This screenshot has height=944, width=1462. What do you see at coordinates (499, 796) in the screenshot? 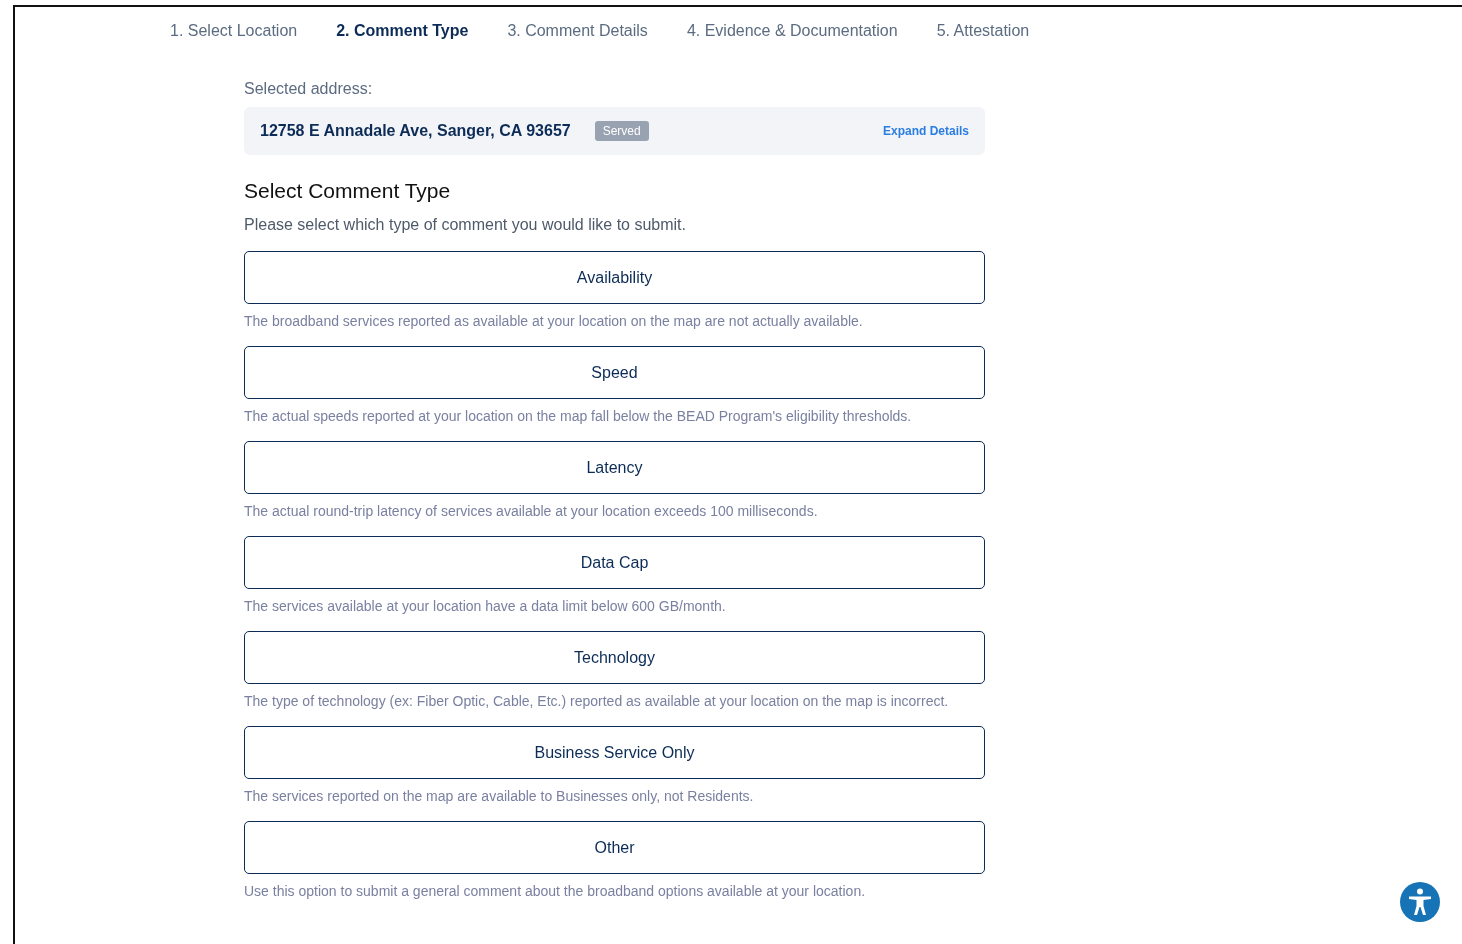
I see `option-description: The services reported on the map are available to Businesses only, not Residents.` at bounding box center [499, 796].